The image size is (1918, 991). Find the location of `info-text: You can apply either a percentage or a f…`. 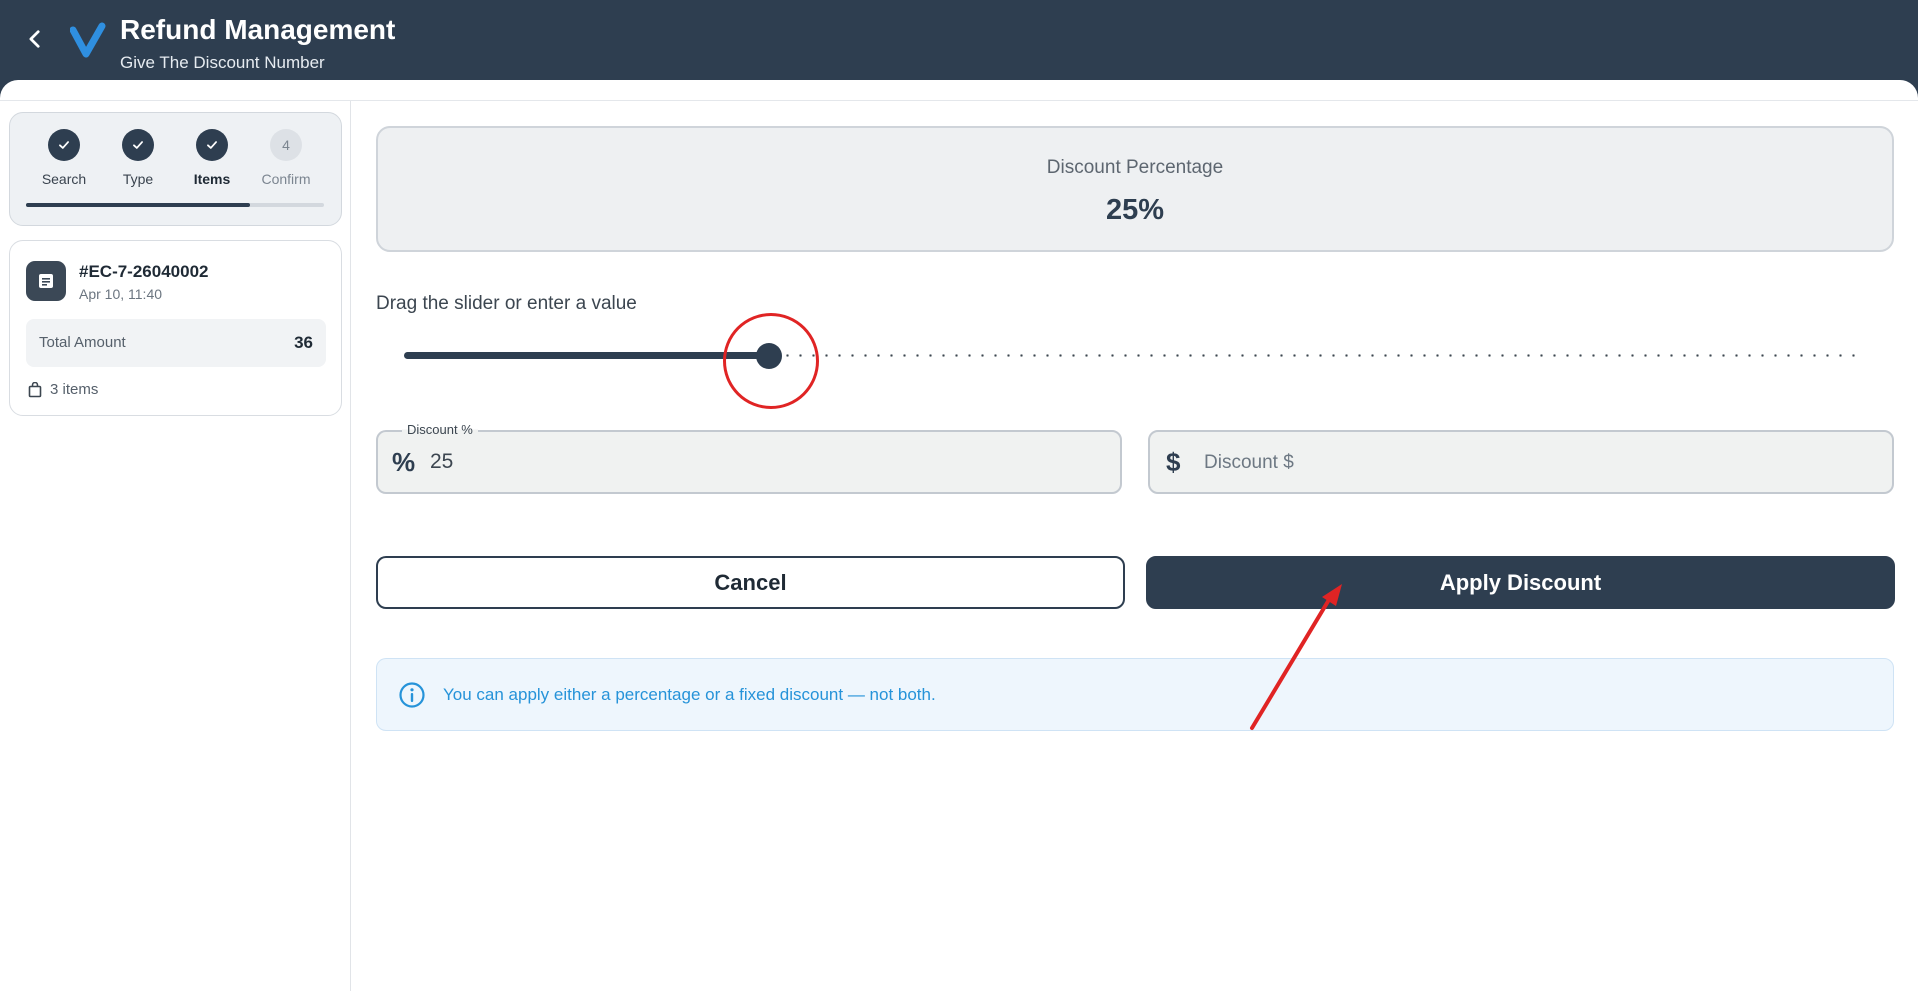

info-text: You can apply either a percentage or a f… is located at coordinates (689, 694).